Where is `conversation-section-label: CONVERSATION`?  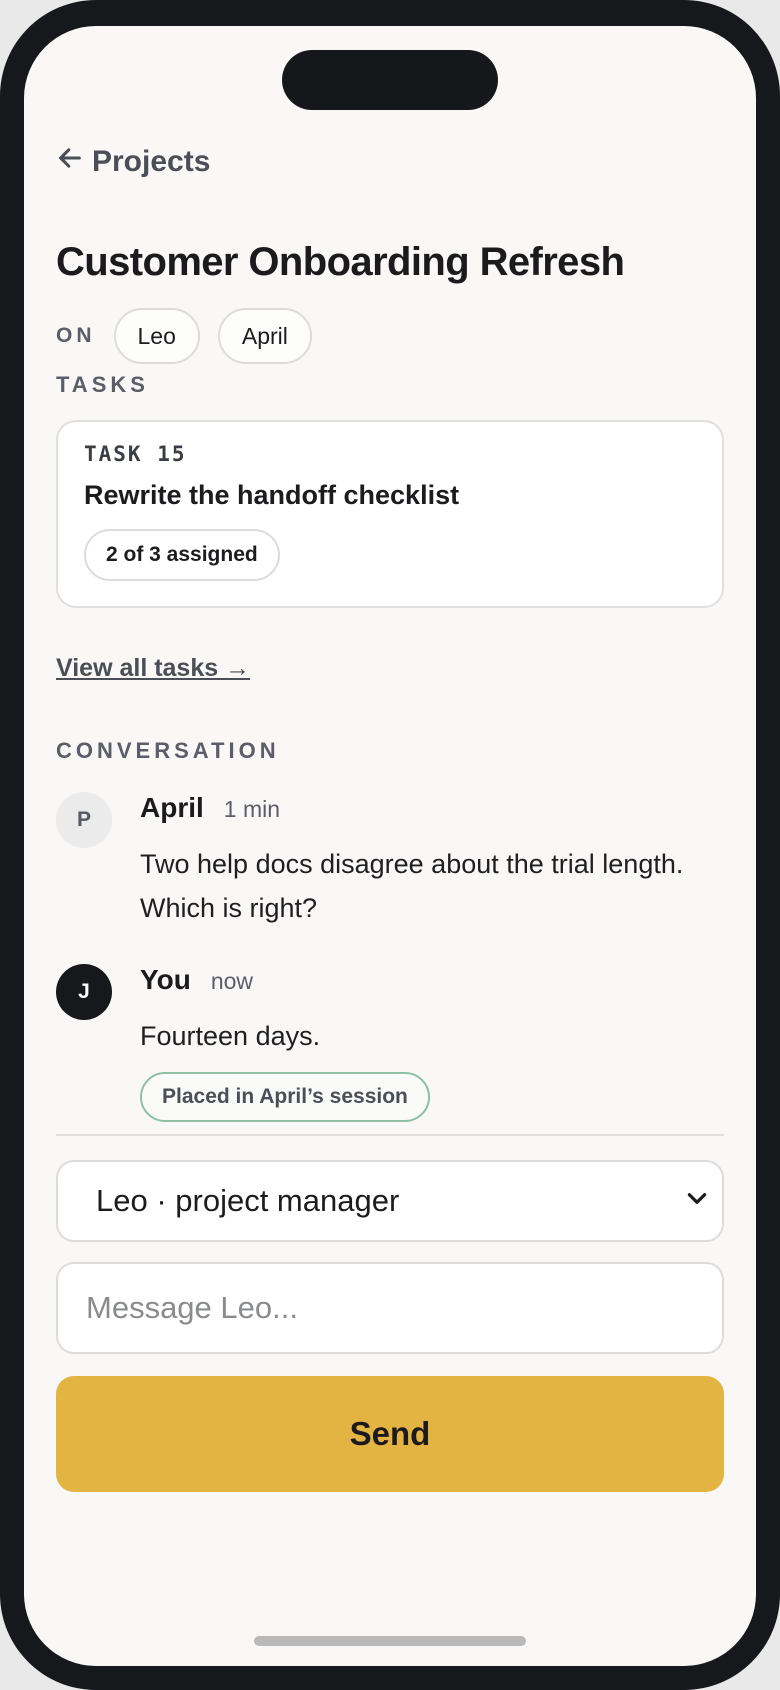 conversation-section-label: CONVERSATION is located at coordinates (168, 750).